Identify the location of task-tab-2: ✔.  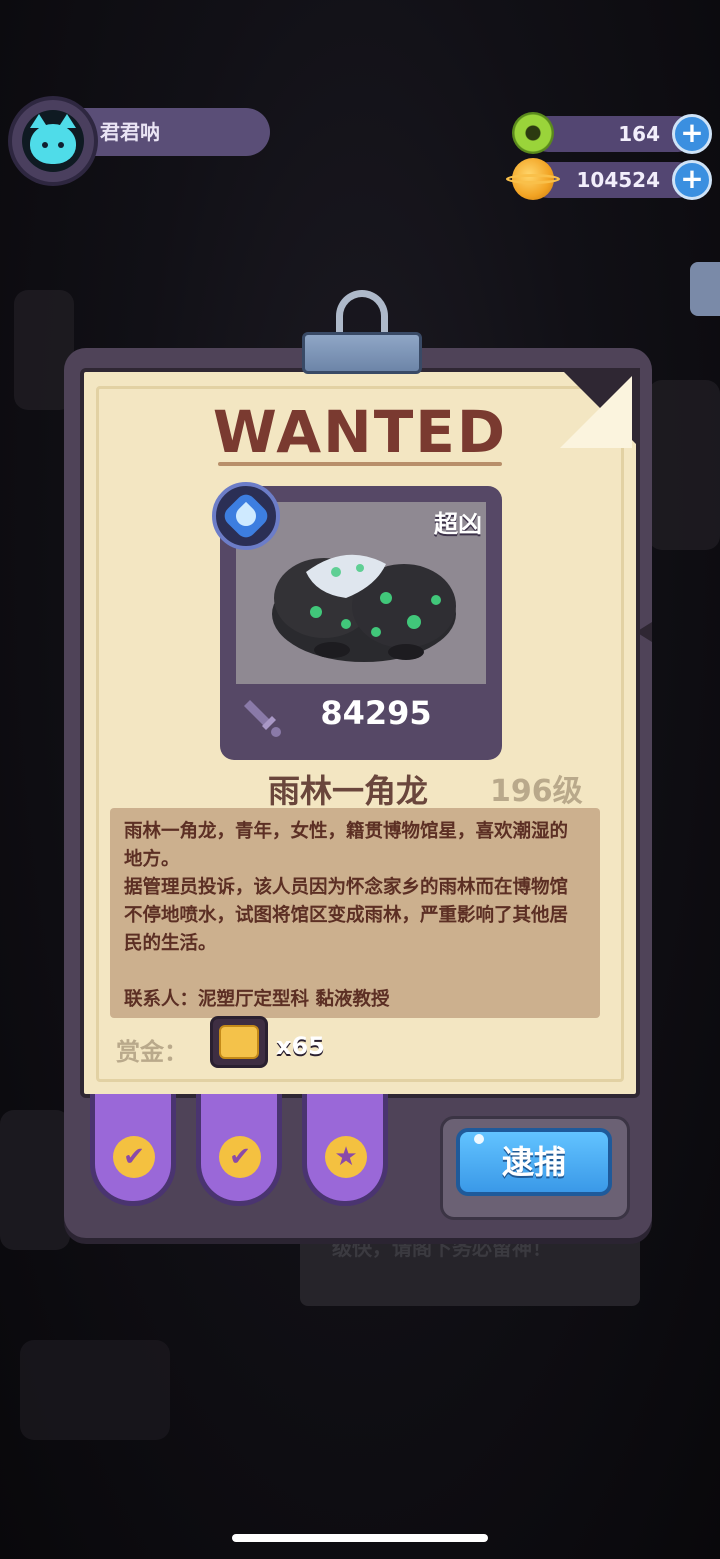
(239, 1150).